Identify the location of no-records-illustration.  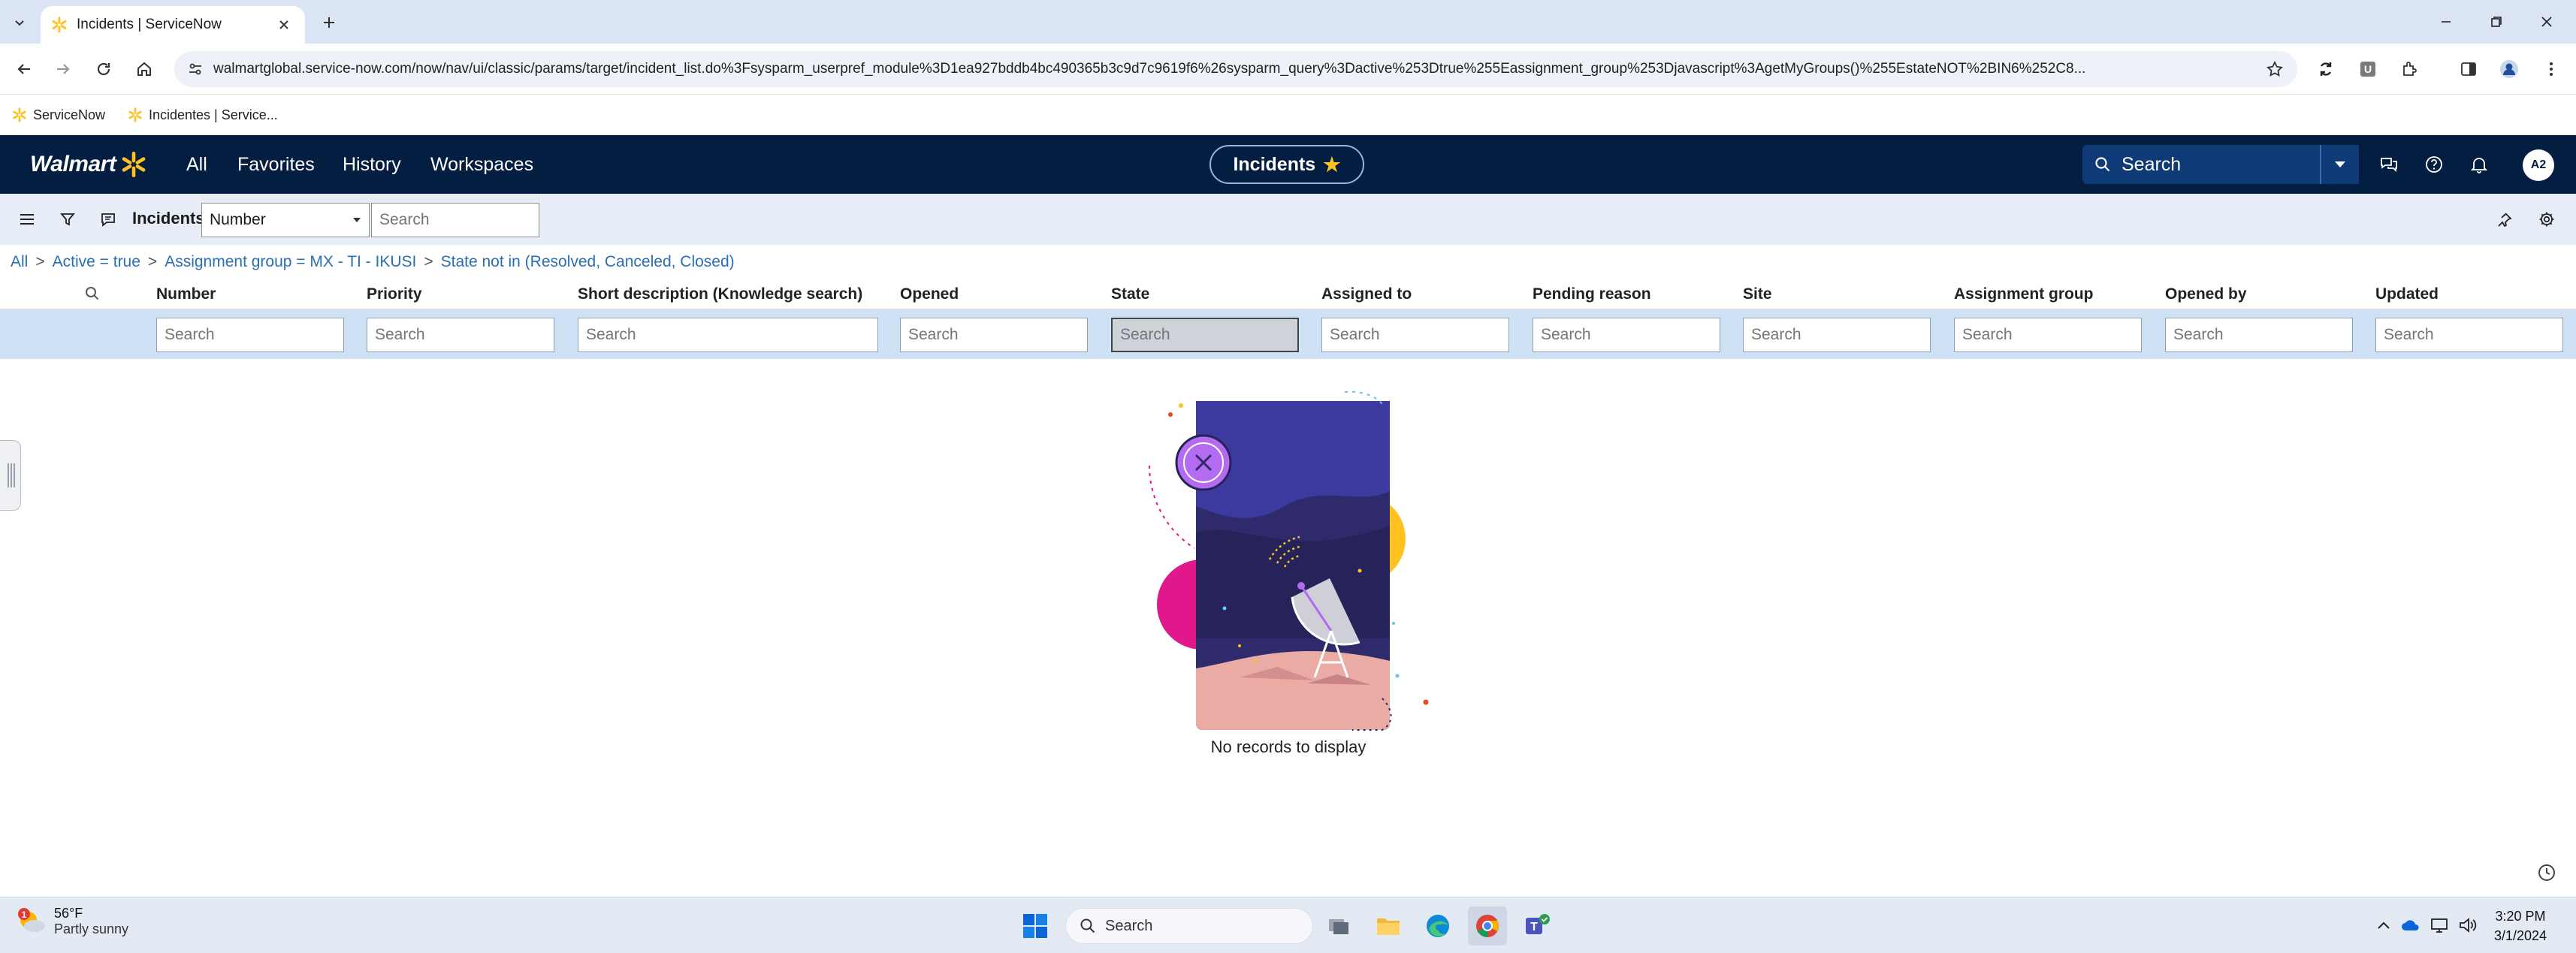
(1284, 560).